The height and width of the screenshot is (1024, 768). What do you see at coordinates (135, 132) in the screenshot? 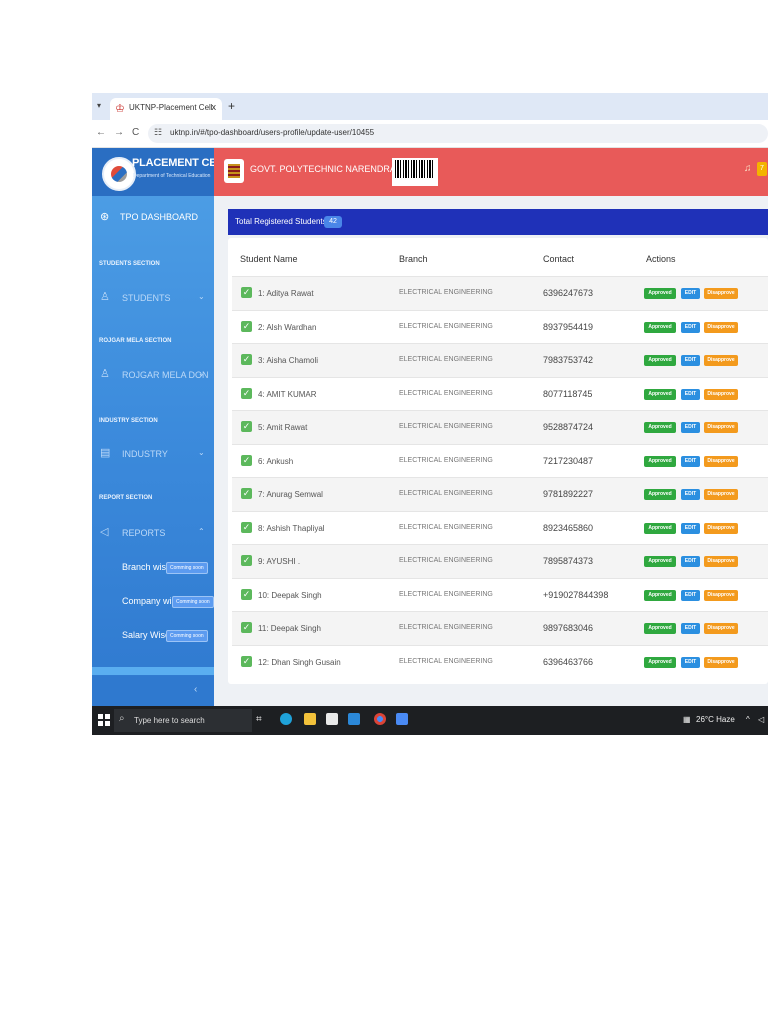
I see `reload-icon: C` at bounding box center [135, 132].